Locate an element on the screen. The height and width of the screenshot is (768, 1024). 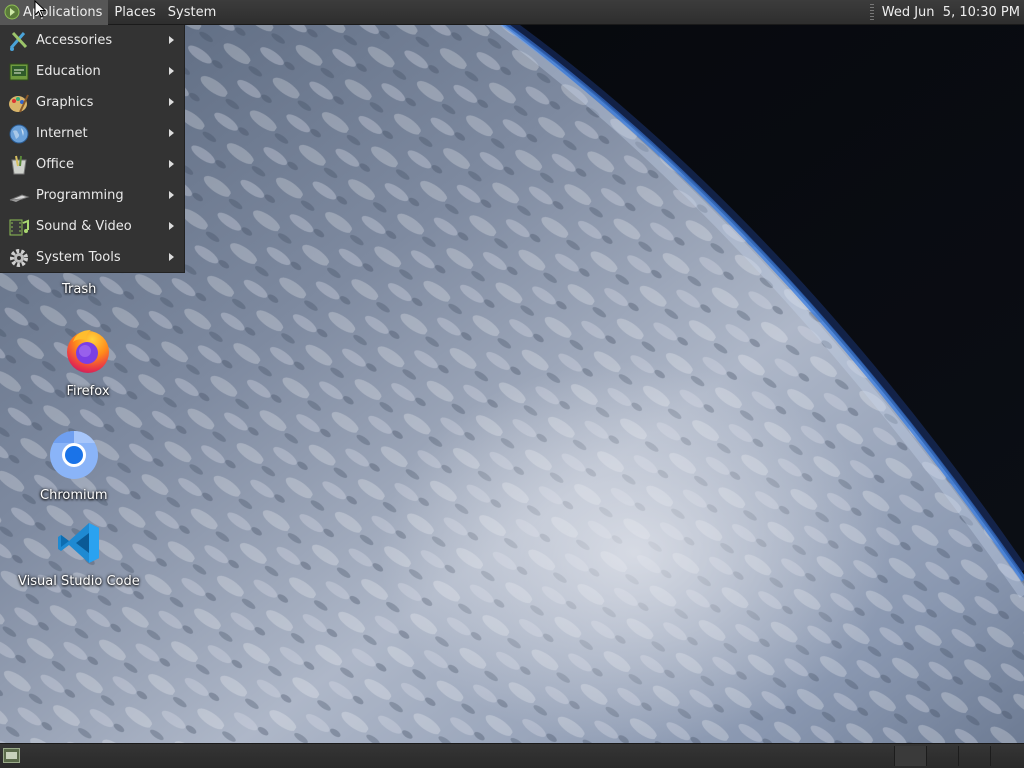
desktop-icon-vscode: Visual Studio Code is located at coordinates (79, 554).